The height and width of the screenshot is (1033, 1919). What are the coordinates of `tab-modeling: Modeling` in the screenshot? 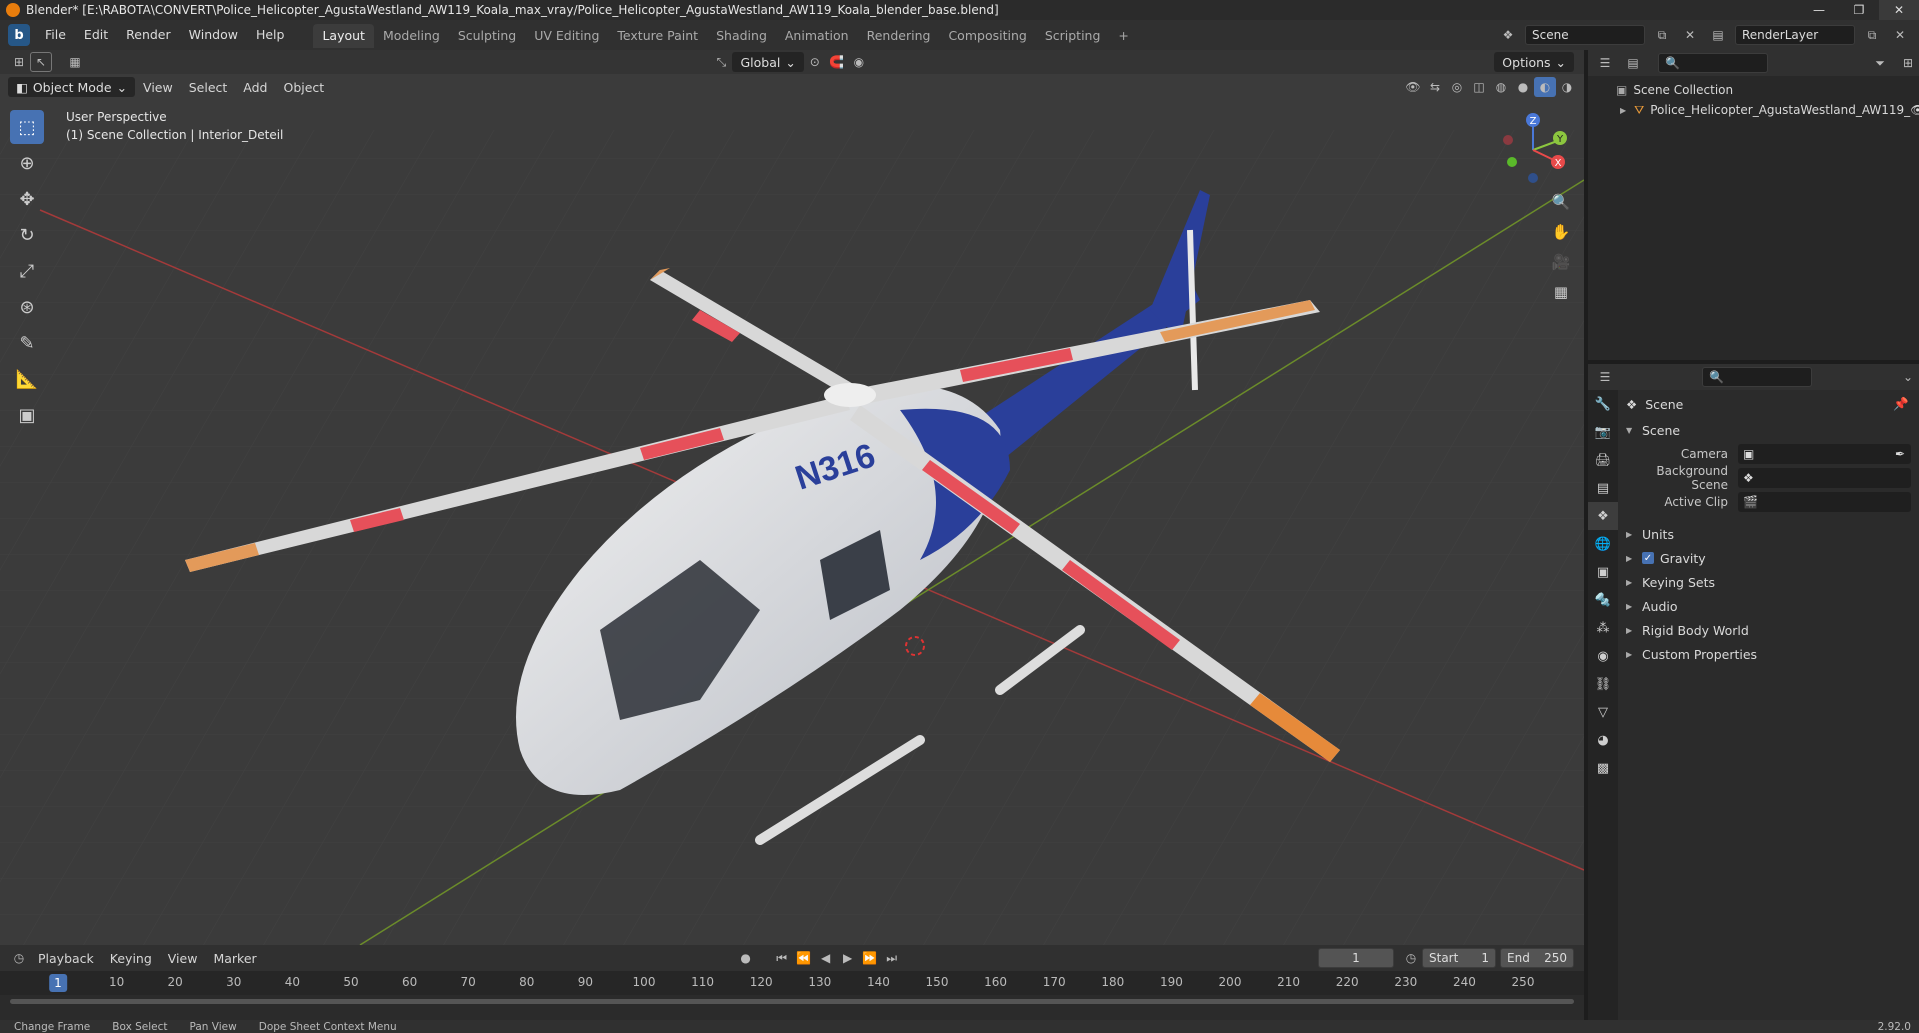 It's located at (411, 36).